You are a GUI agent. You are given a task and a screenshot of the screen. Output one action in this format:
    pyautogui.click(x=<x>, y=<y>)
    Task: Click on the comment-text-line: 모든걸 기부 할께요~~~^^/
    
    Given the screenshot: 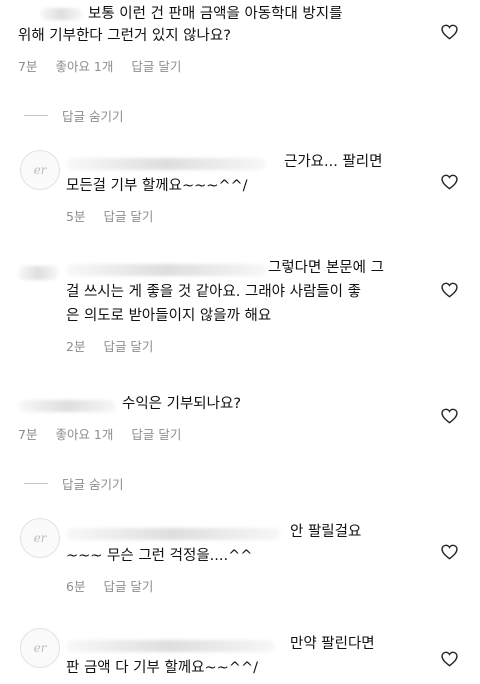 What is the action you would take?
    pyautogui.click(x=157, y=186)
    